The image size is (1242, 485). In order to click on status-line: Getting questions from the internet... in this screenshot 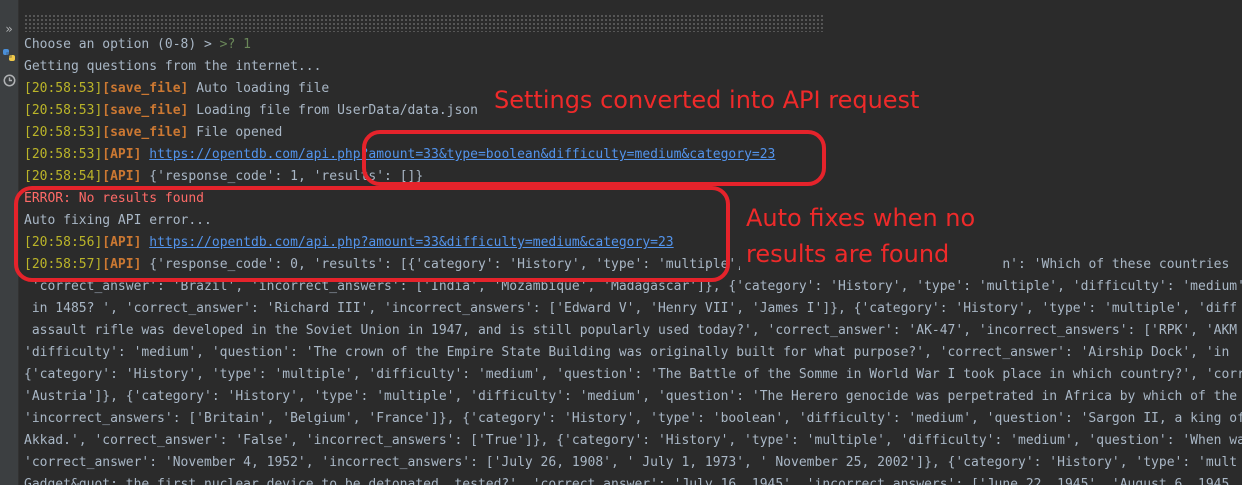, I will do `click(173, 66)`.